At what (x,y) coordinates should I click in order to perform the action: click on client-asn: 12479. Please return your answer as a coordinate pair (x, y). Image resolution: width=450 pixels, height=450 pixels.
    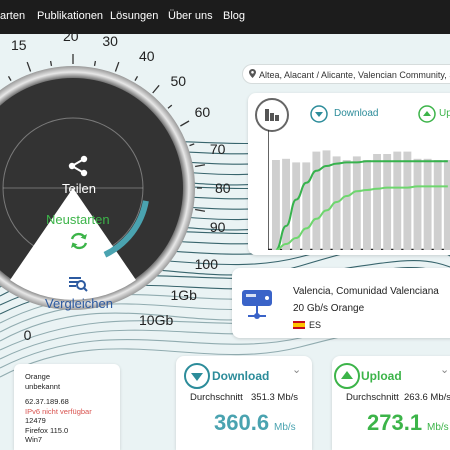
    Looking at the image, I should click on (35, 420).